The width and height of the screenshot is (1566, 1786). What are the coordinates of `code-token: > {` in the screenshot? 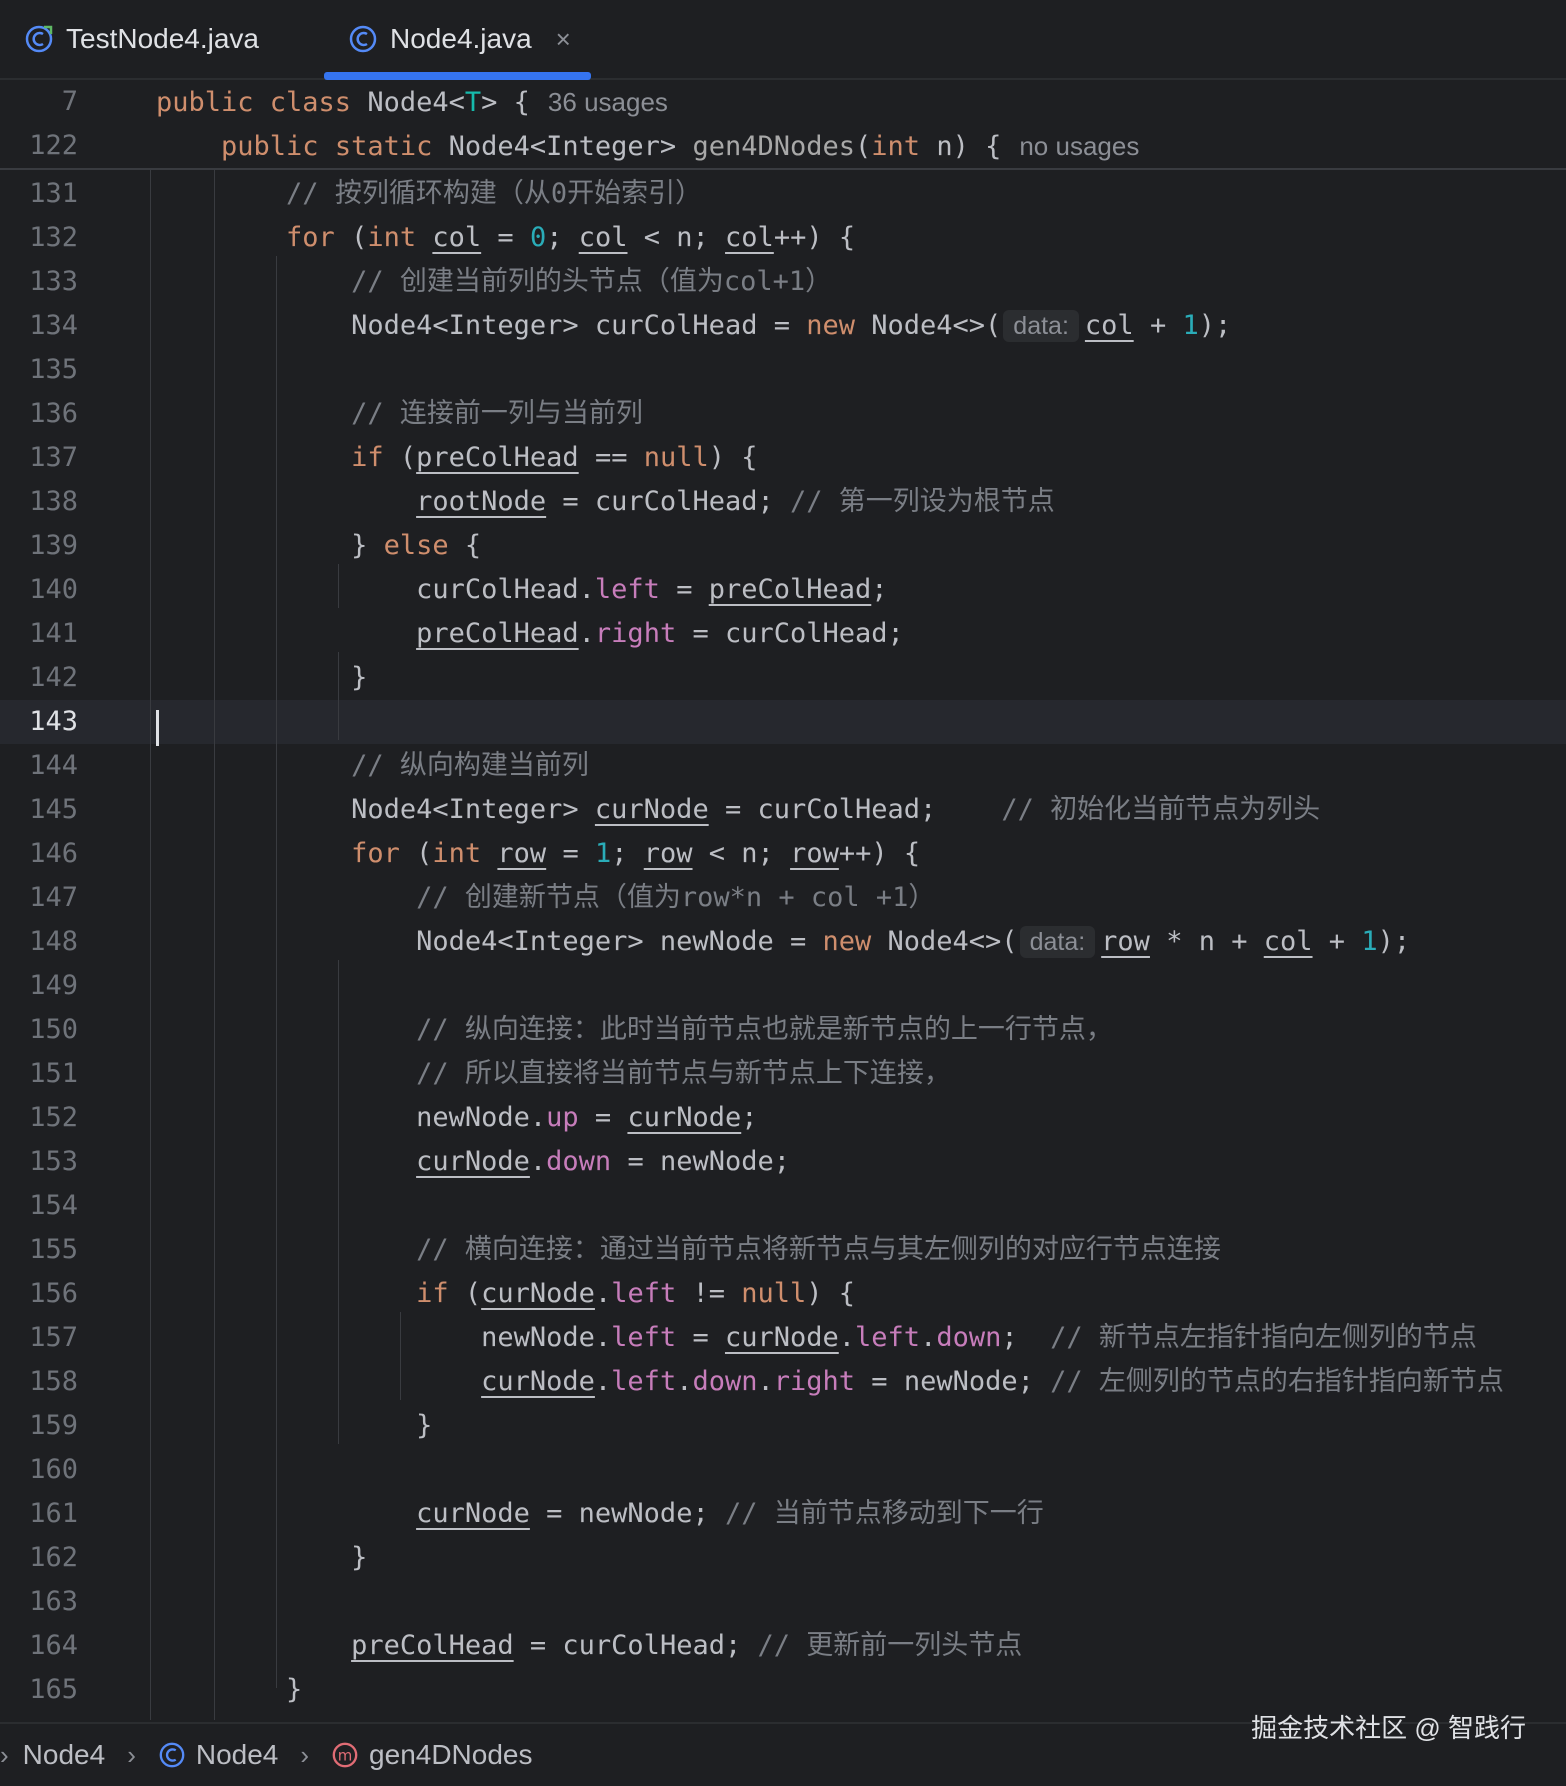 It's located at (505, 102).